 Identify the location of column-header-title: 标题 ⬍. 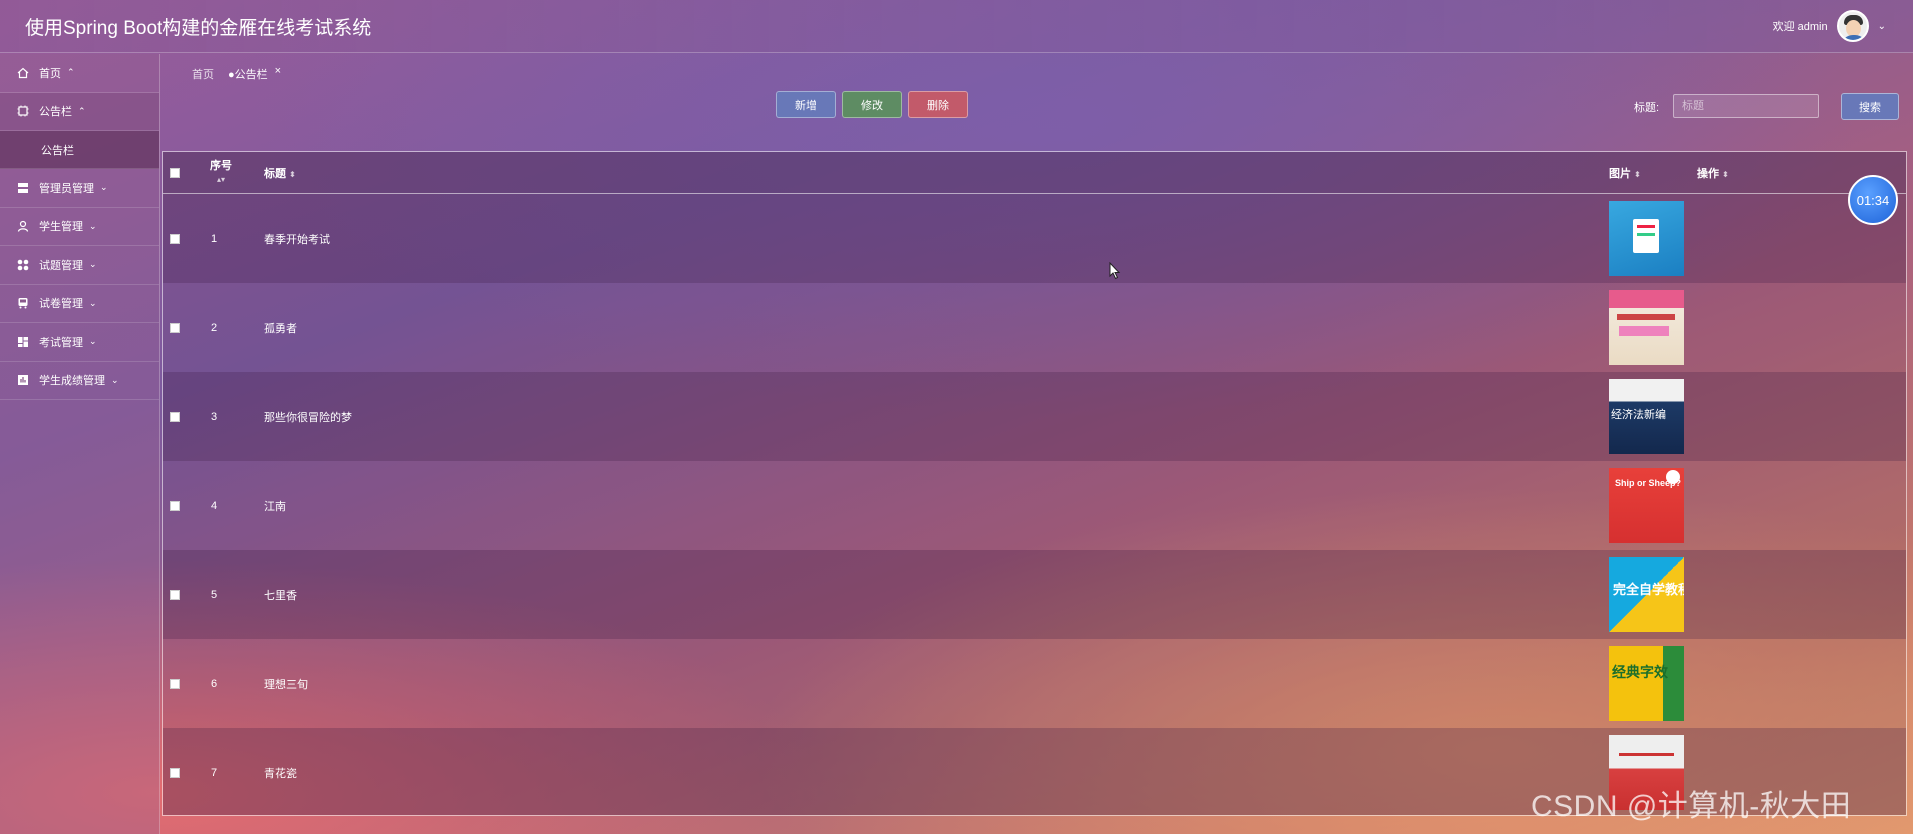
(280, 173).